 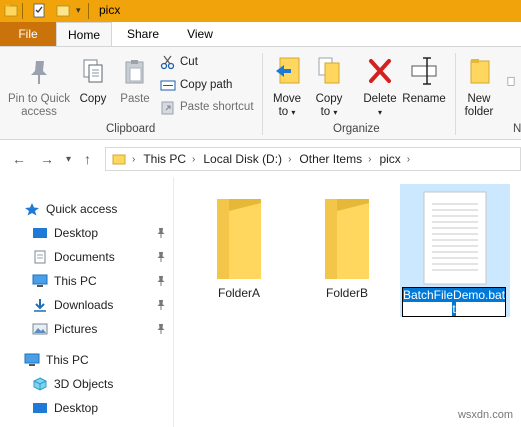 What do you see at coordinates (479, 87) in the screenshot?
I see `new-folder-button: New folder` at bounding box center [479, 87].